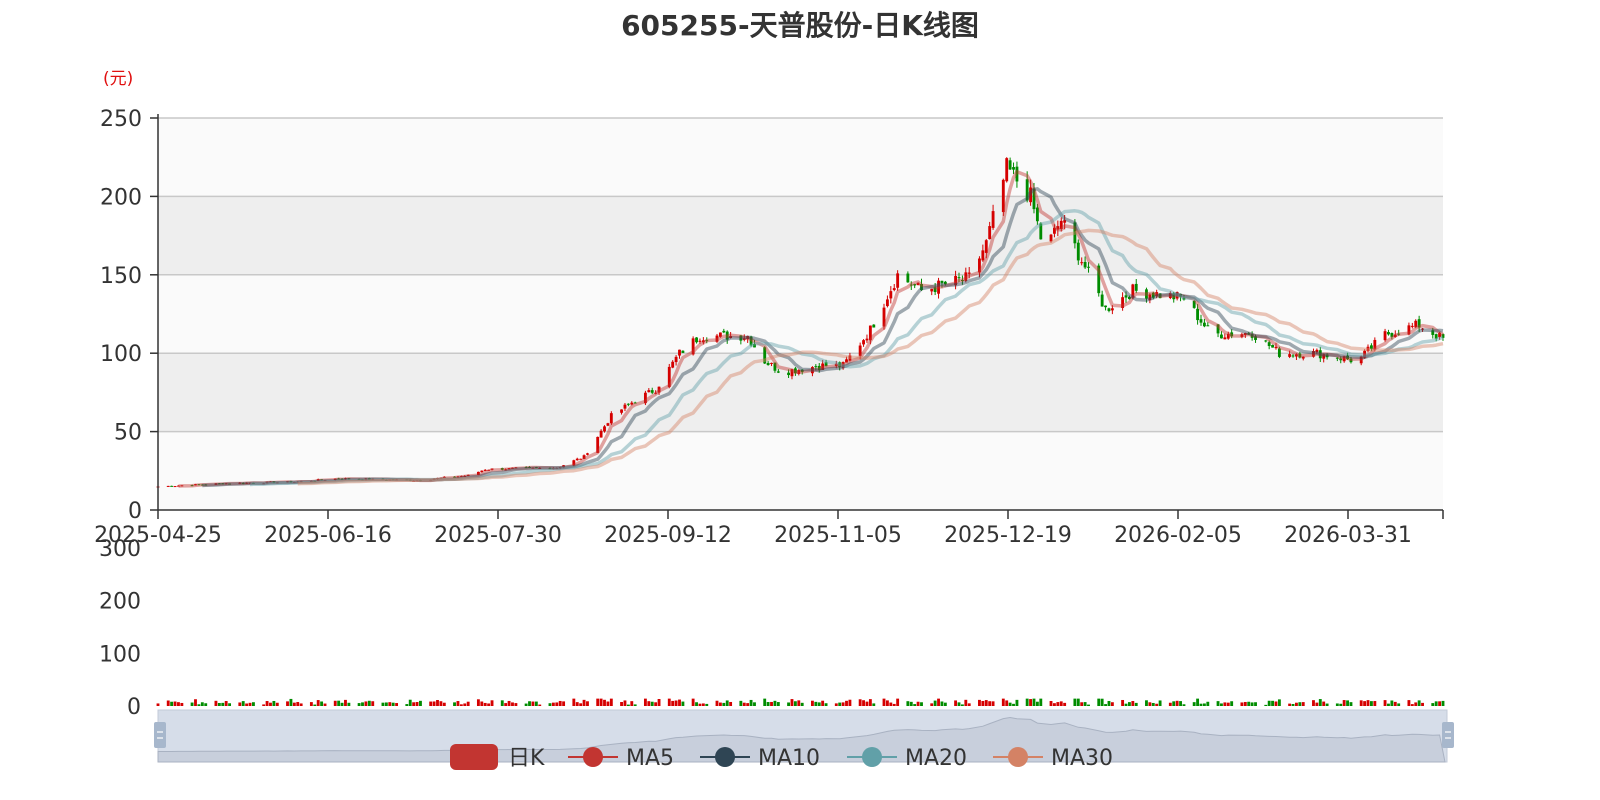 The image size is (1600, 800). Describe the element at coordinates (474, 757) in the screenshot. I see `legend-swatch` at that location.